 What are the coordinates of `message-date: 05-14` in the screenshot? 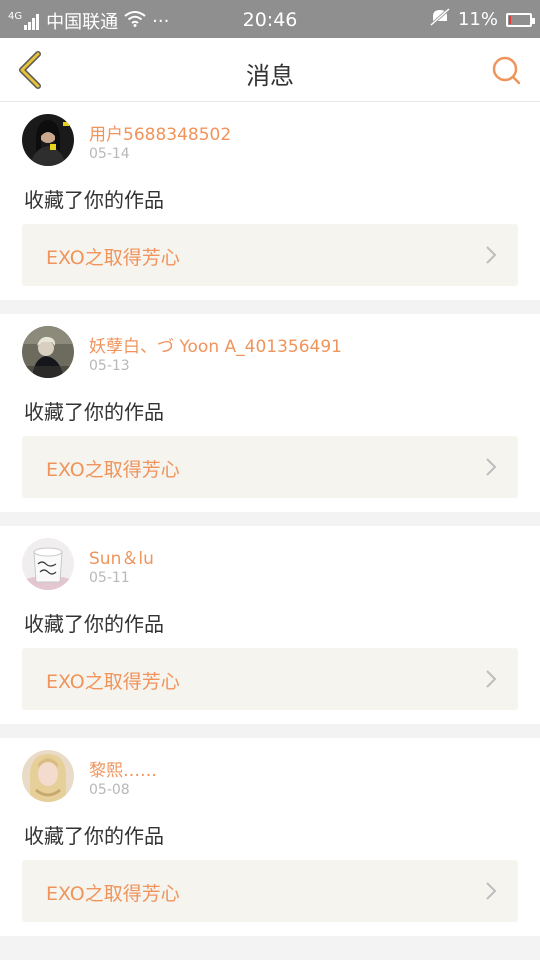 It's located at (109, 154).